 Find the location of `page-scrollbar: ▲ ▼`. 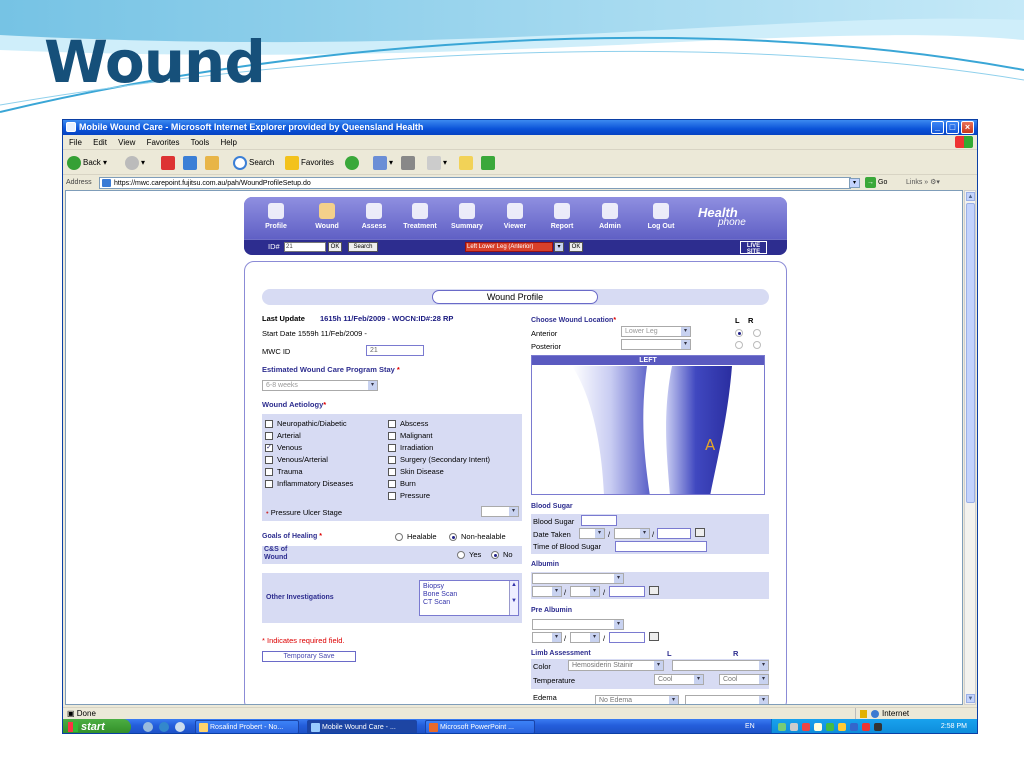

page-scrollbar: ▲ ▼ is located at coordinates (970, 447).